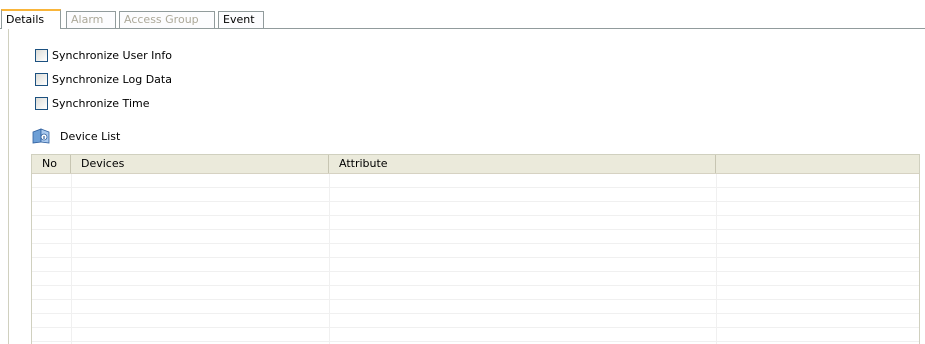  I want to click on device-list-header: Device List, so click(76, 136).